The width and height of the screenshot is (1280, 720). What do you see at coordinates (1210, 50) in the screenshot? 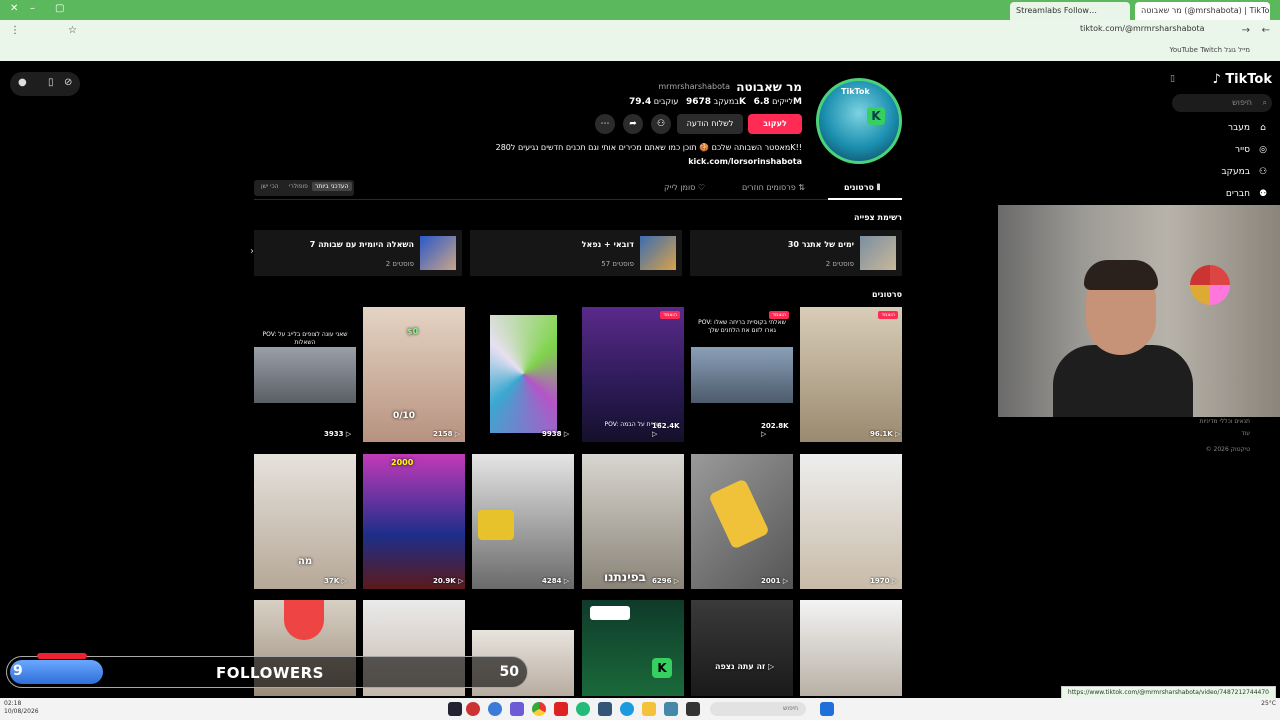
I see `bookmarks-bar: YouTube Twitch מייל גוגל` at bounding box center [1210, 50].